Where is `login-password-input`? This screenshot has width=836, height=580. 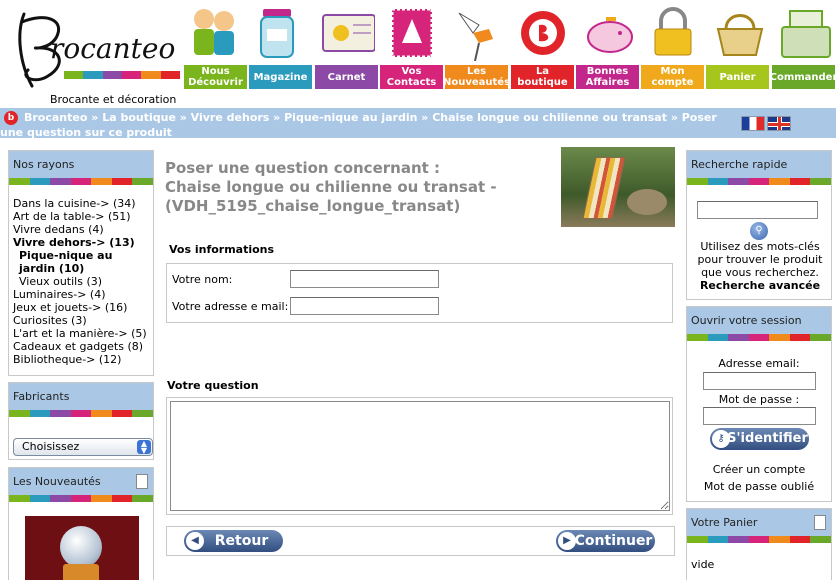
login-password-input is located at coordinates (759, 416).